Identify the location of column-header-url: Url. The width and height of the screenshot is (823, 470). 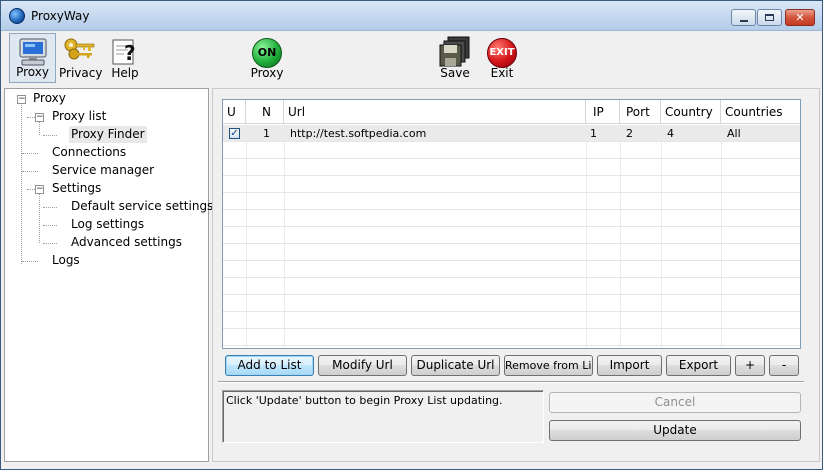
(435, 112).